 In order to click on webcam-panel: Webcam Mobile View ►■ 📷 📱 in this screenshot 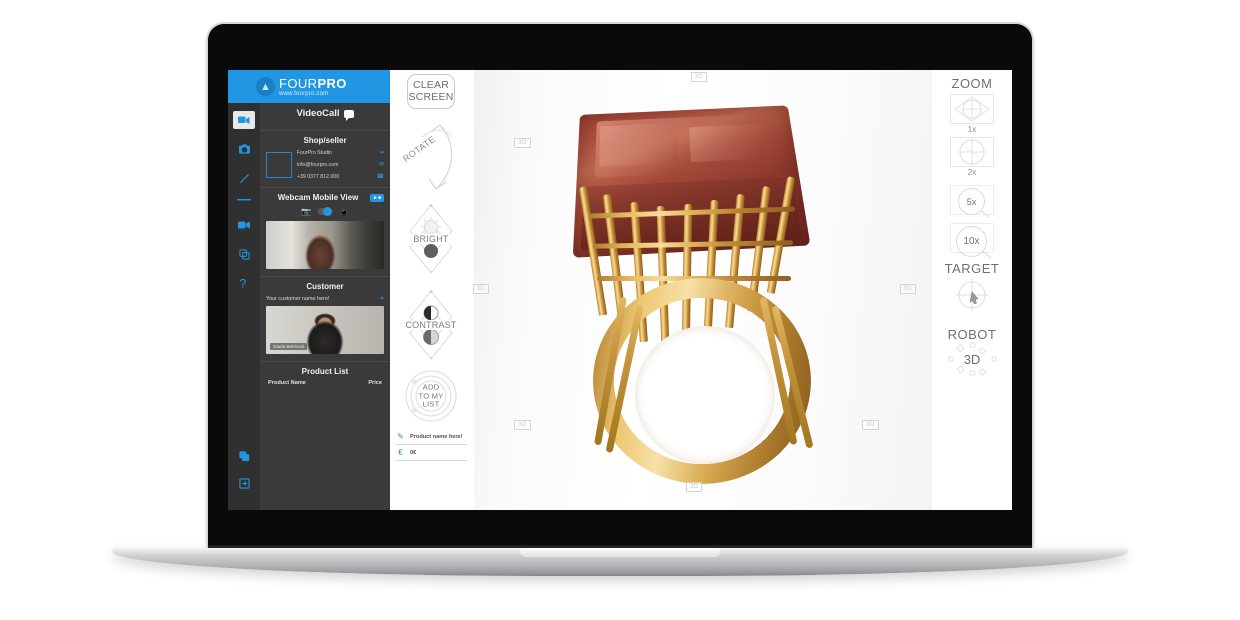, I will do `click(325, 232)`.